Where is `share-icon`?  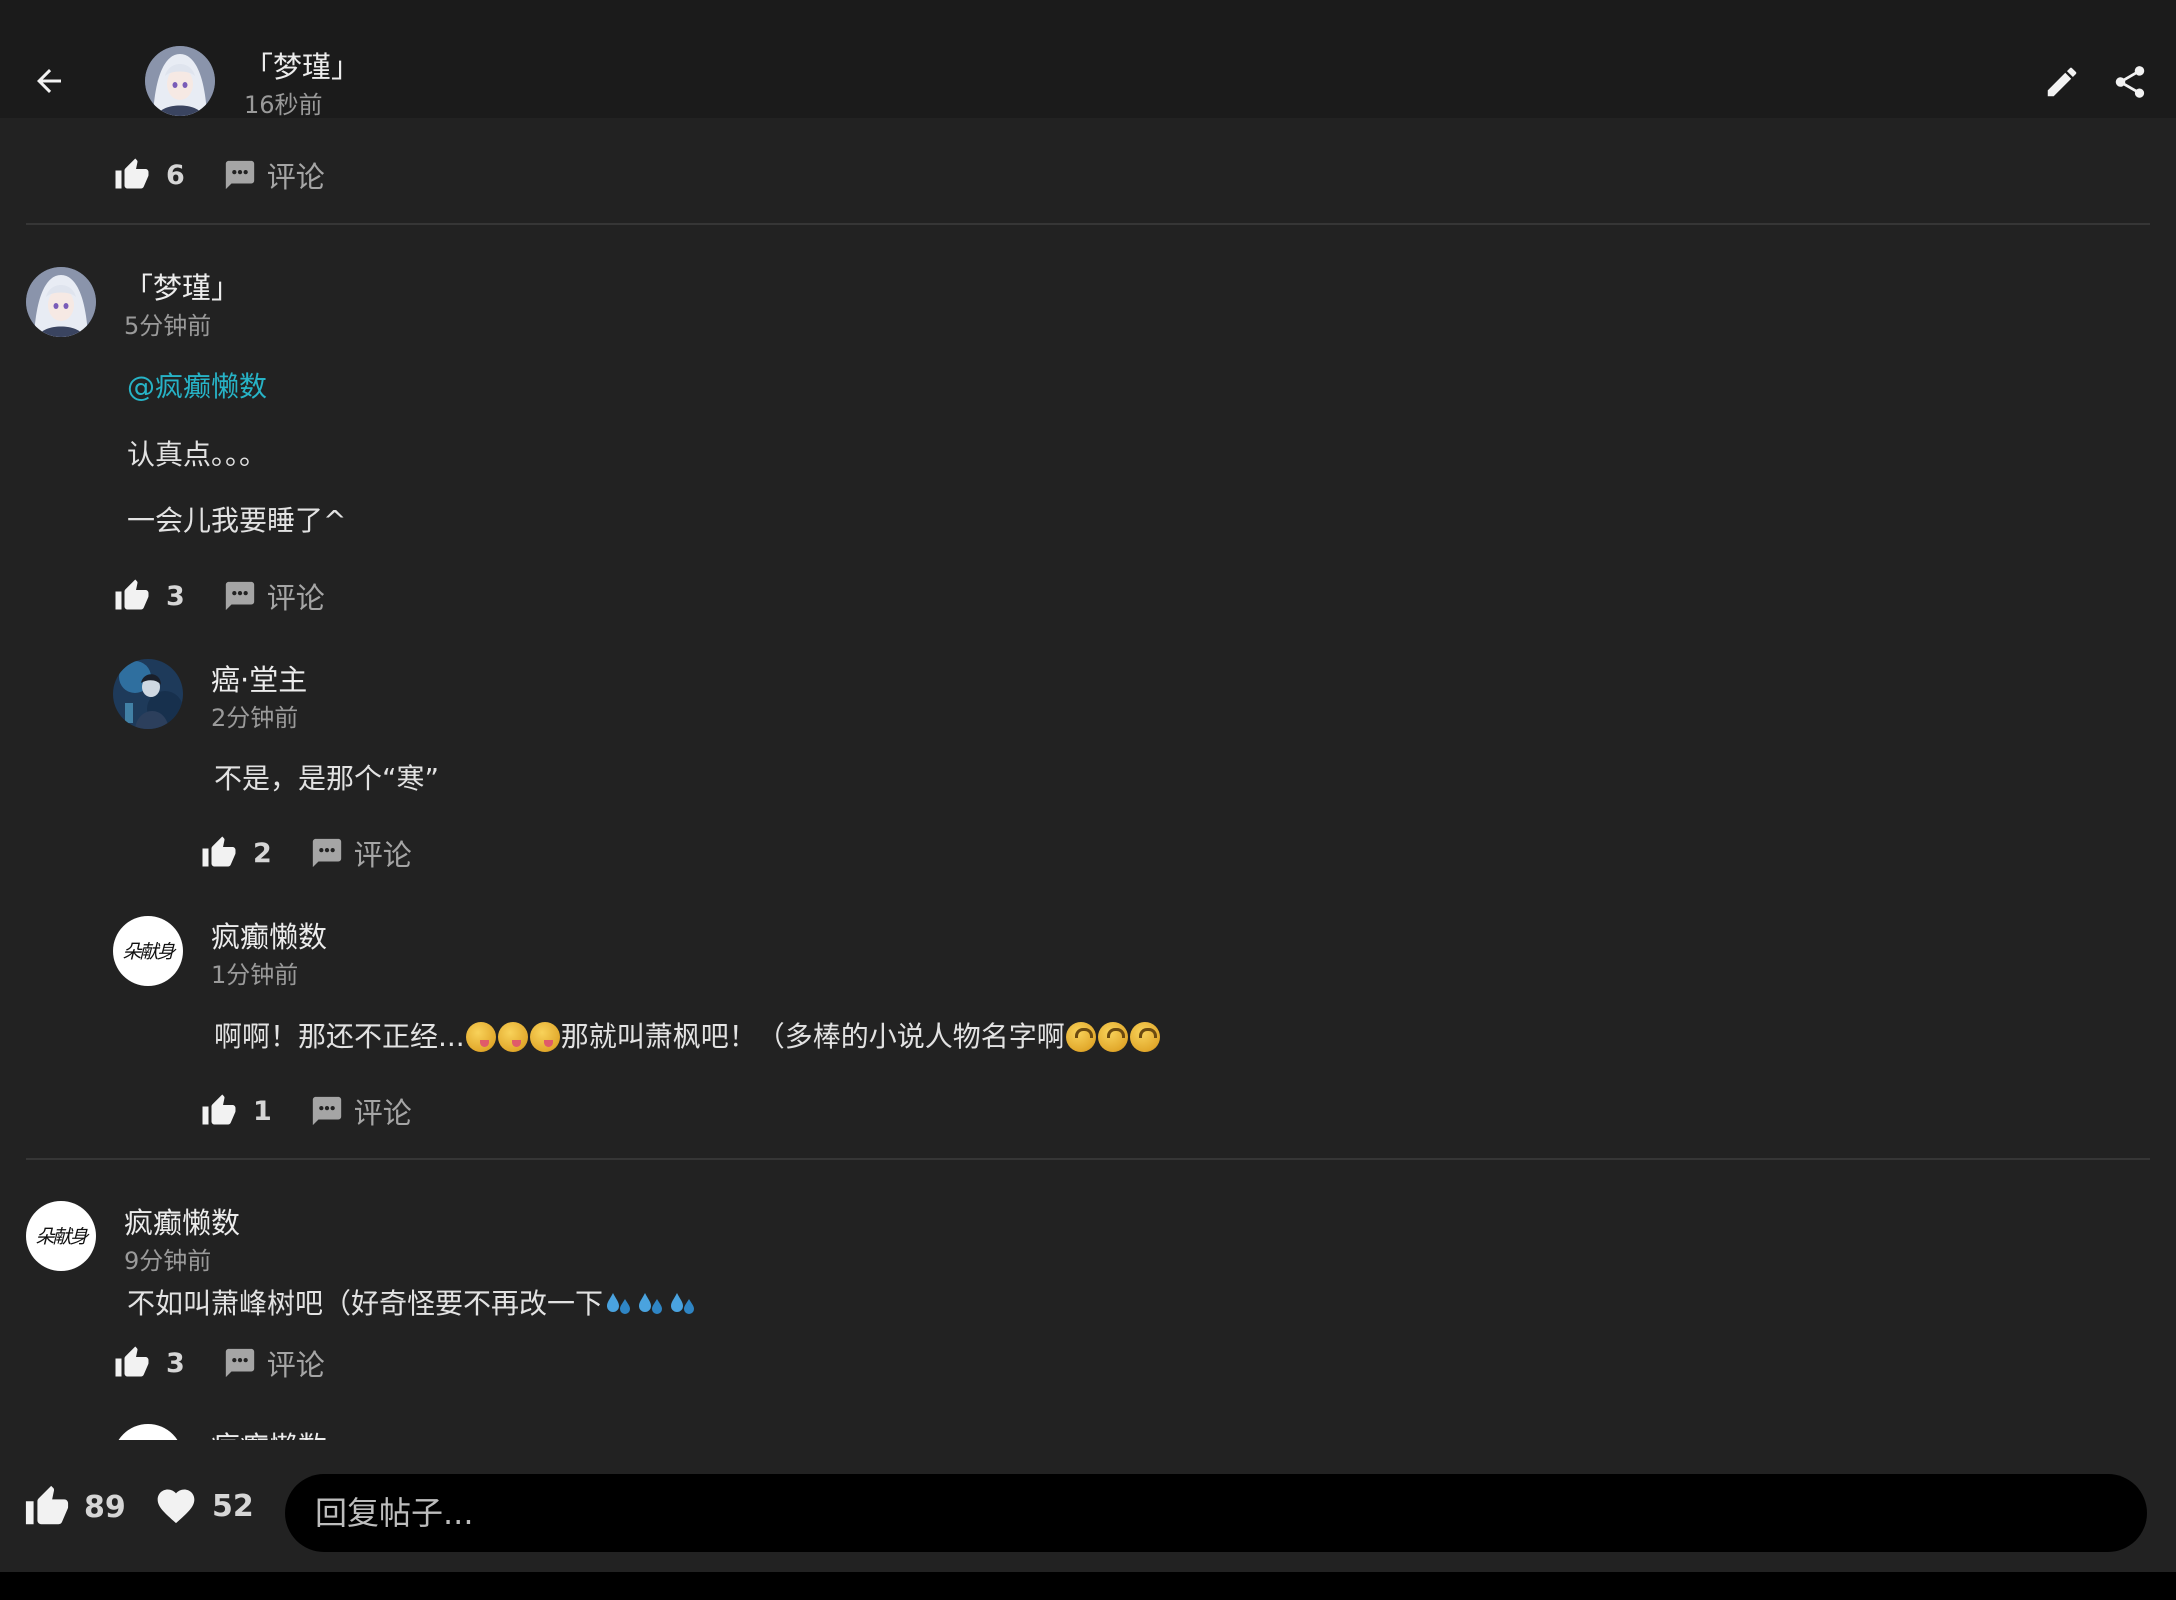
share-icon is located at coordinates (2130, 82).